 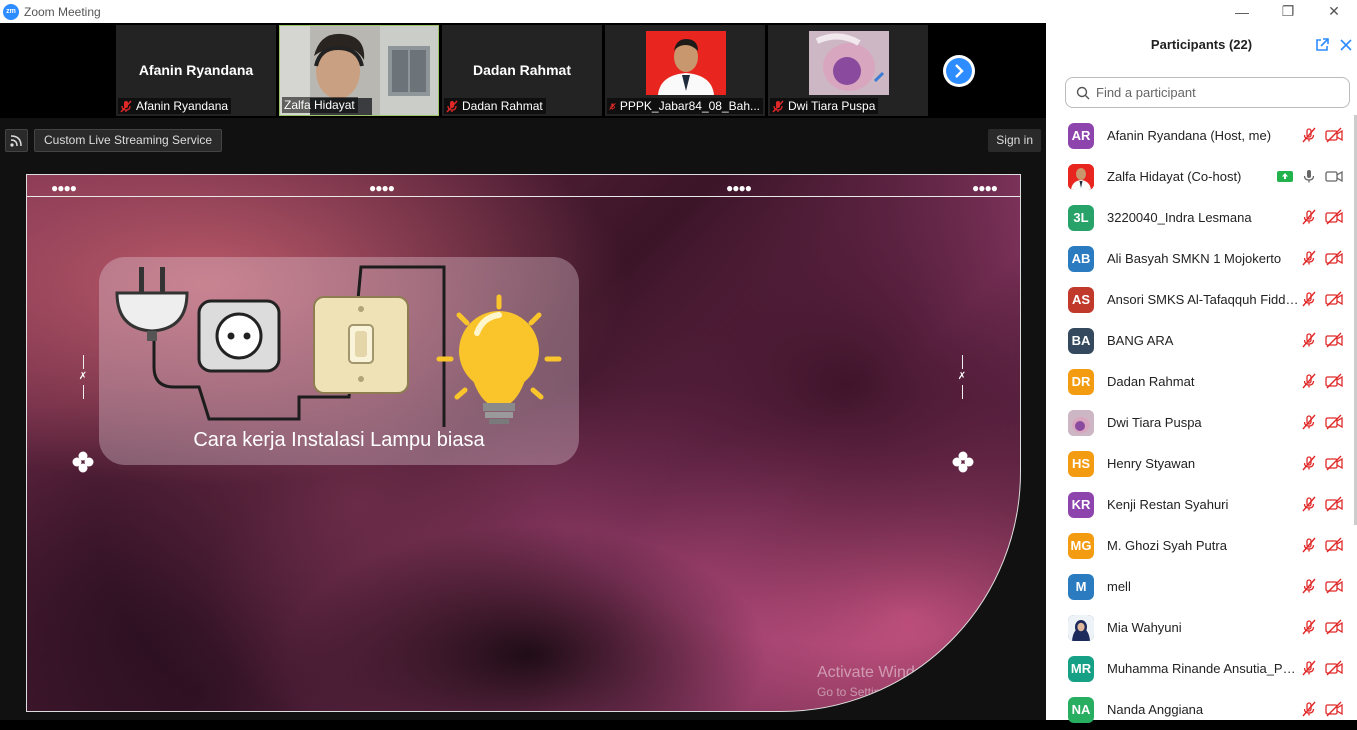 I want to click on popout-icon, so click(x=1322, y=45).